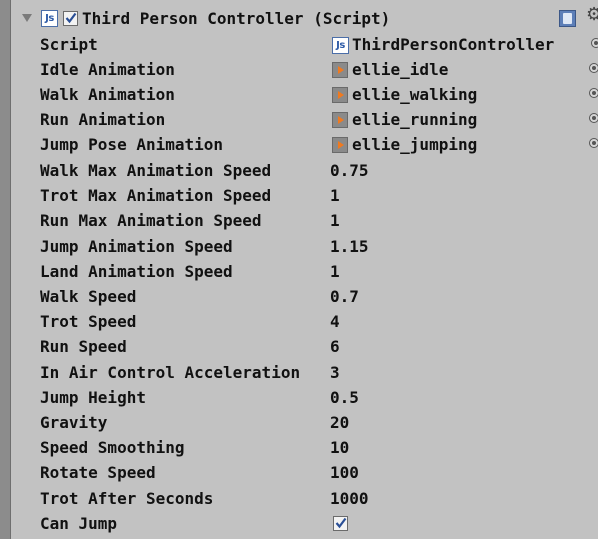 This screenshot has height=539, width=598. I want to click on animation-field: ellie_walking, so click(414, 95).